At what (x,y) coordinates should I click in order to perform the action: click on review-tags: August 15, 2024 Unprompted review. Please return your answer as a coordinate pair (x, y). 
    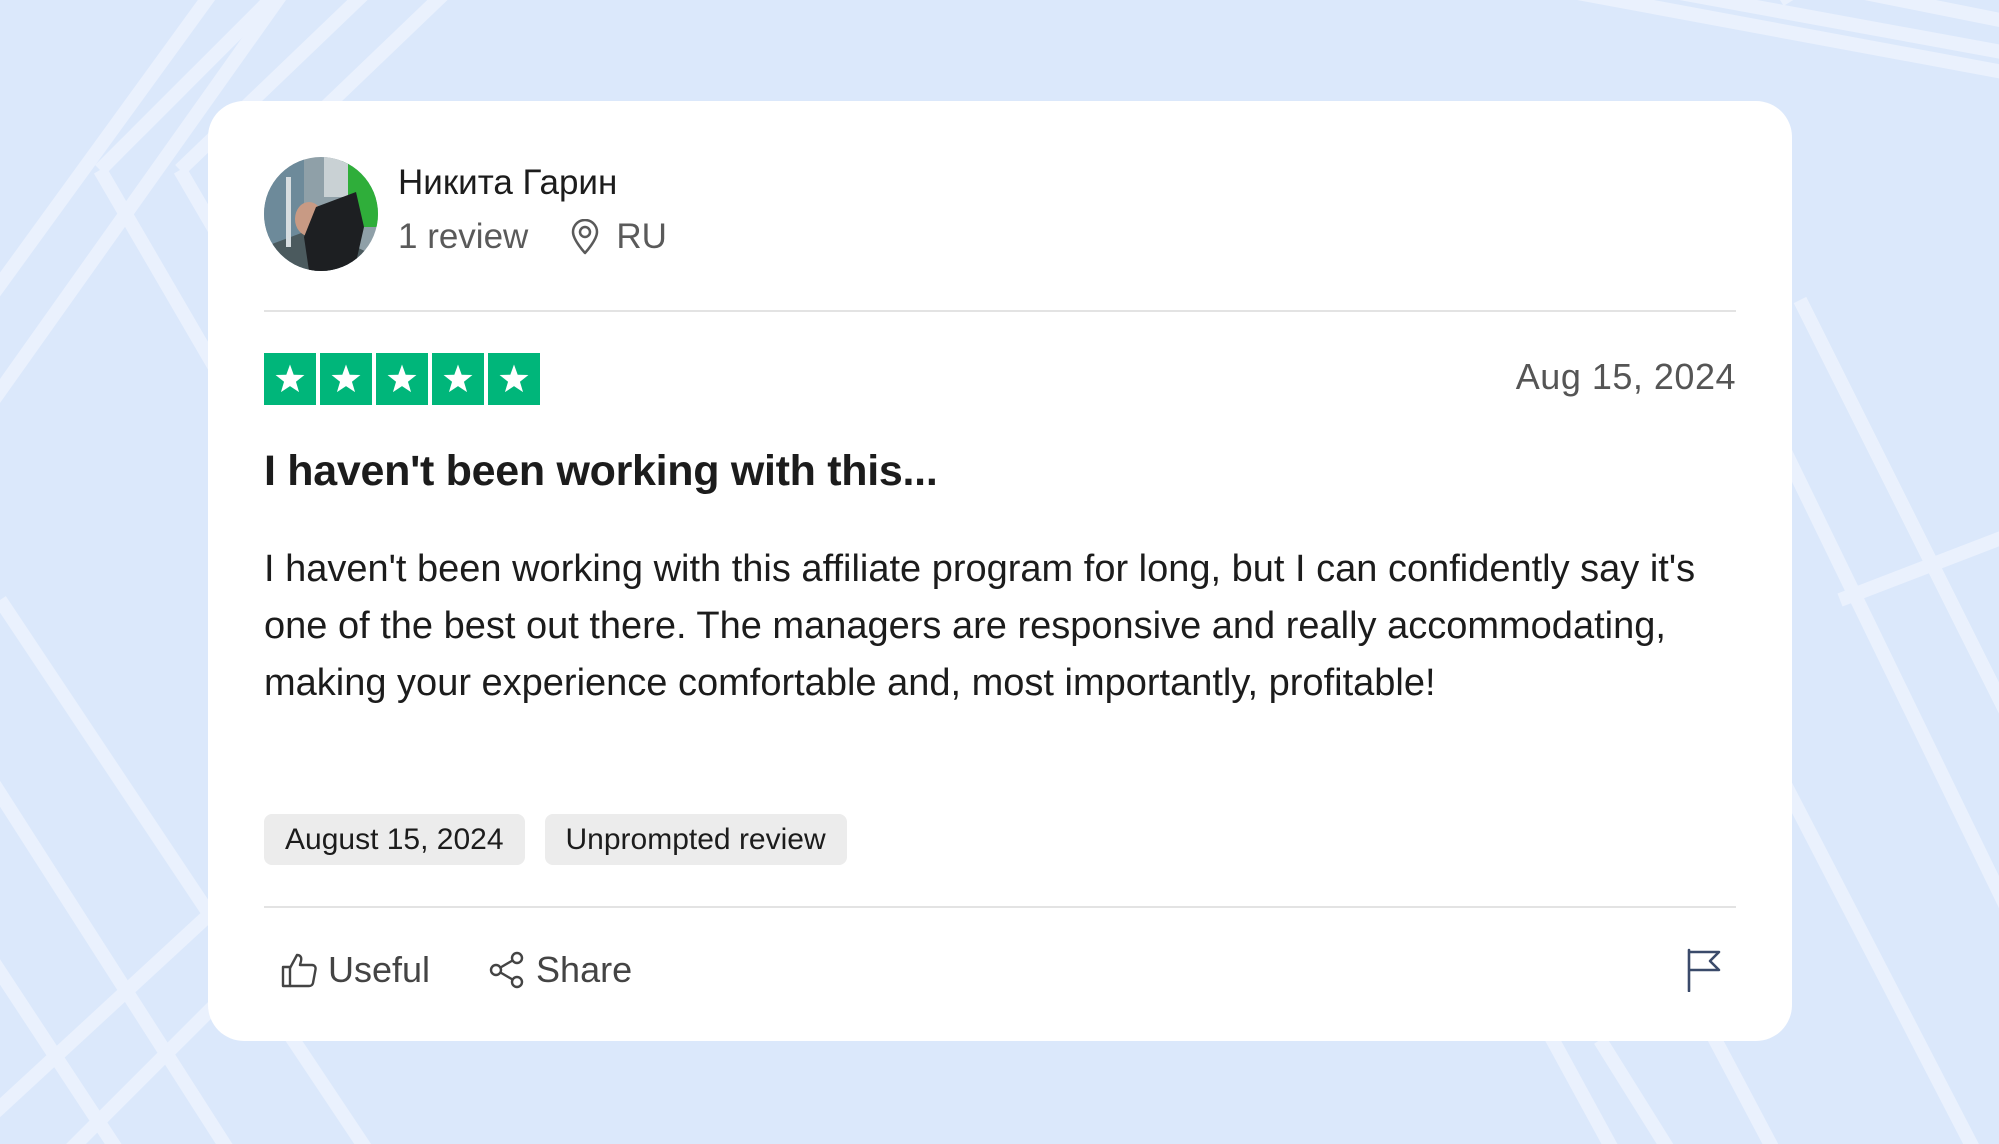
    Looking at the image, I should click on (565, 839).